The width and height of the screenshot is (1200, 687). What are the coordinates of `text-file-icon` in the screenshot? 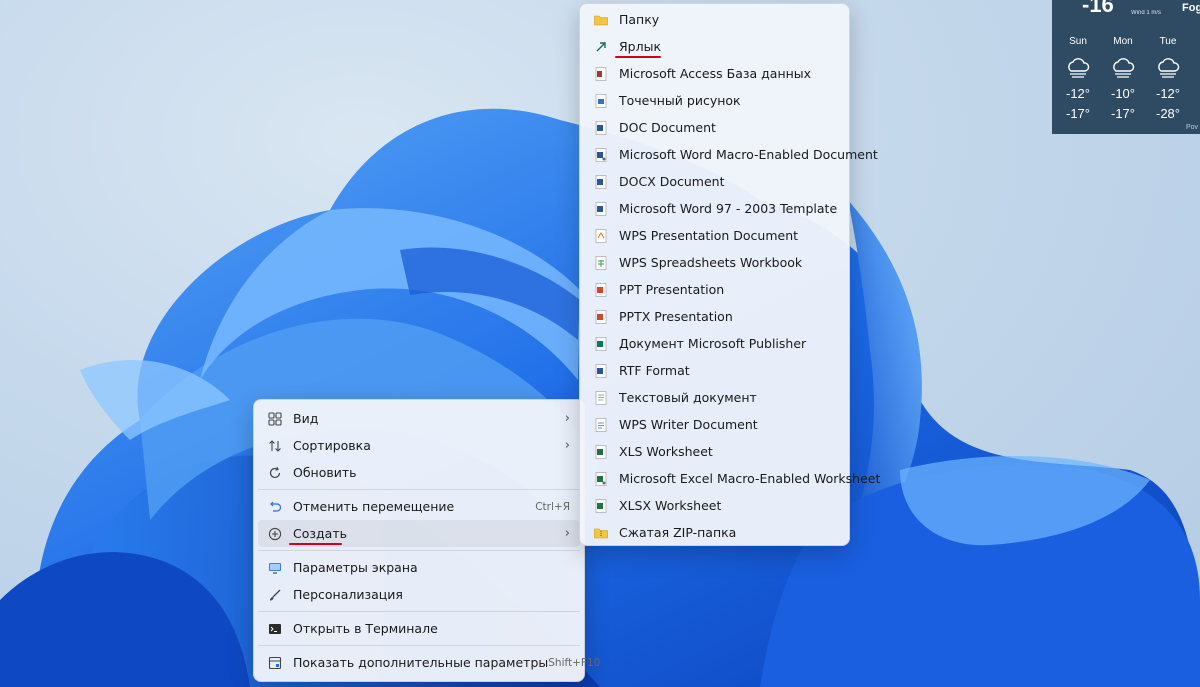 It's located at (601, 398).